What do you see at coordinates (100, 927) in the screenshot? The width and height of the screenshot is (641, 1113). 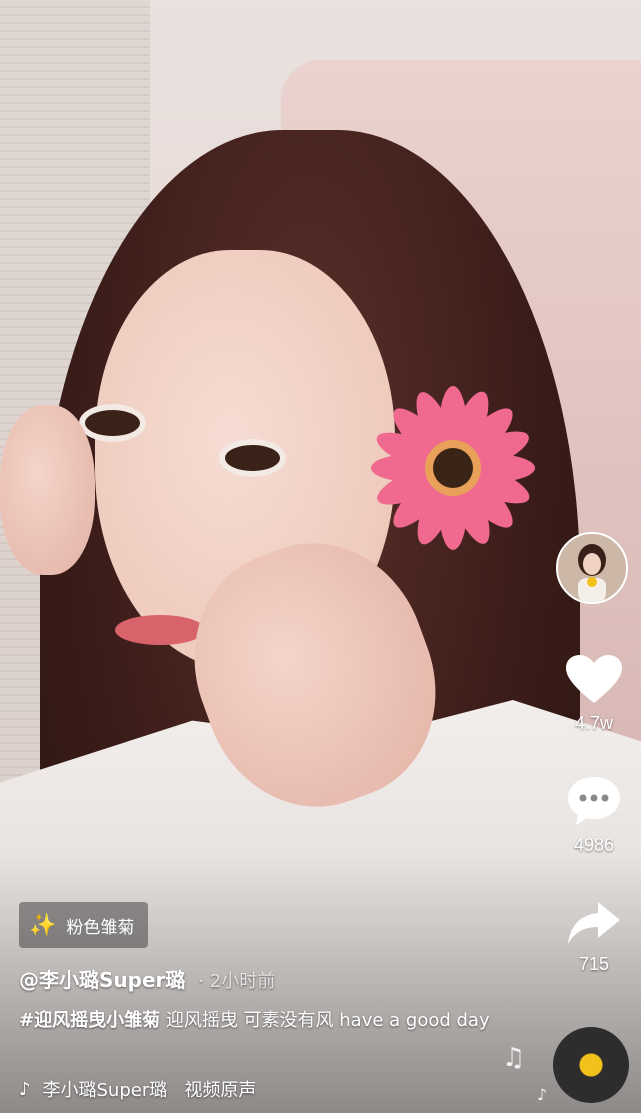 I see `effect-label: 粉色雏菊` at bounding box center [100, 927].